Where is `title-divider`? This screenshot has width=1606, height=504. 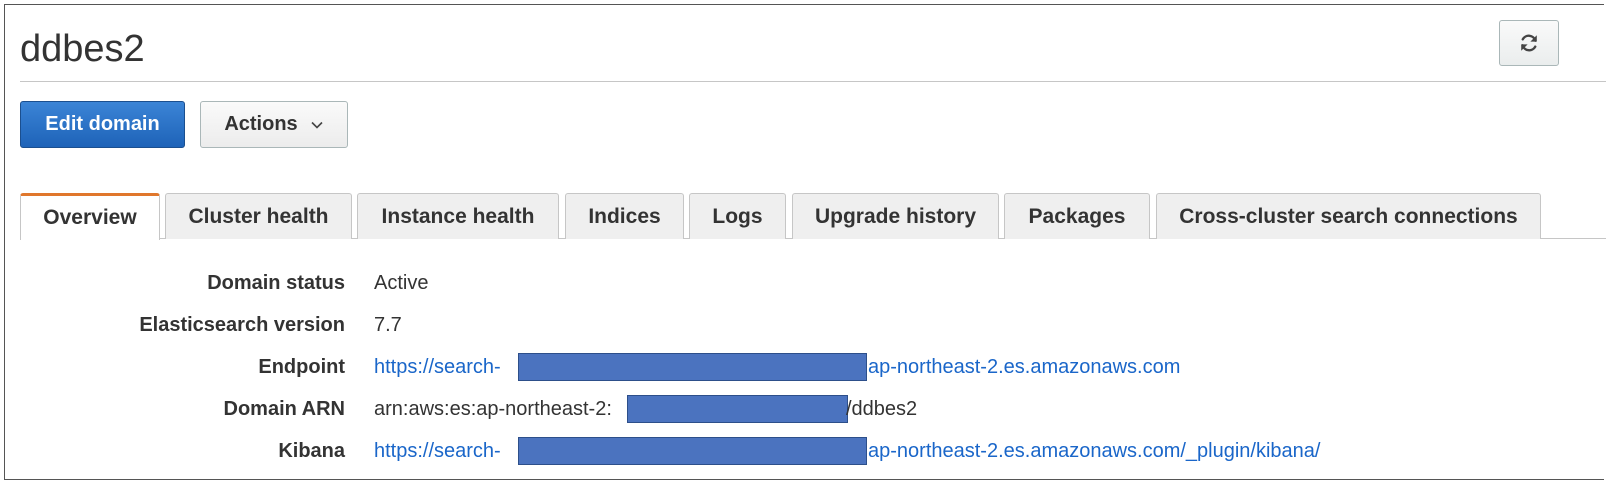 title-divider is located at coordinates (813, 81).